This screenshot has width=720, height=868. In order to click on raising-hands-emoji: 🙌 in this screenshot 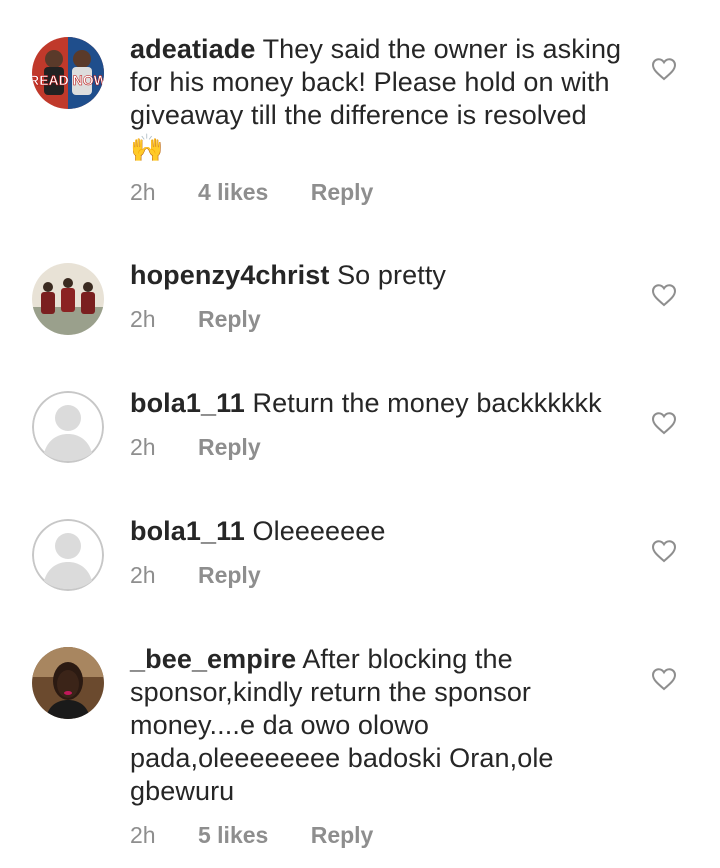, I will do `click(147, 148)`.